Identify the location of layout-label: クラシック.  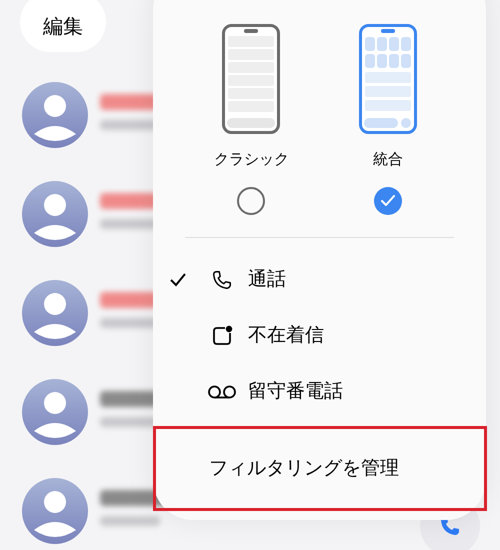
(251, 159).